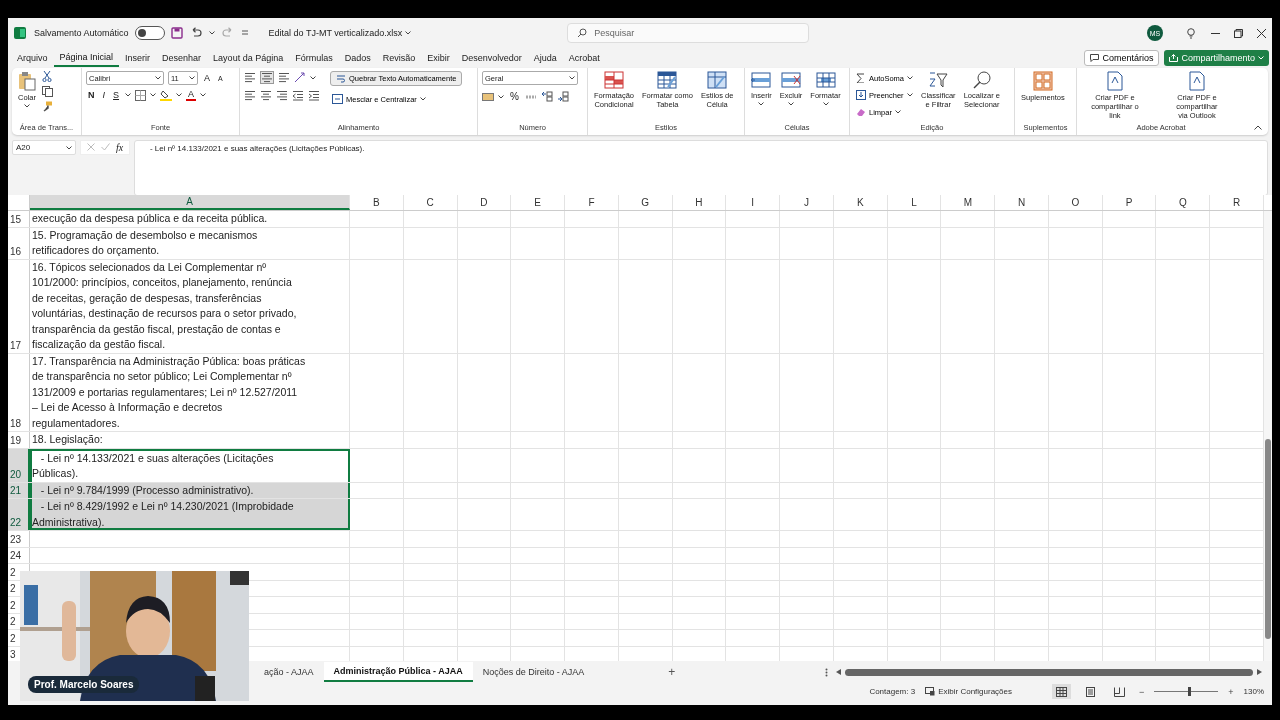 The image size is (1280, 720). I want to click on share-button: Compartilhamento, so click(1216, 58).